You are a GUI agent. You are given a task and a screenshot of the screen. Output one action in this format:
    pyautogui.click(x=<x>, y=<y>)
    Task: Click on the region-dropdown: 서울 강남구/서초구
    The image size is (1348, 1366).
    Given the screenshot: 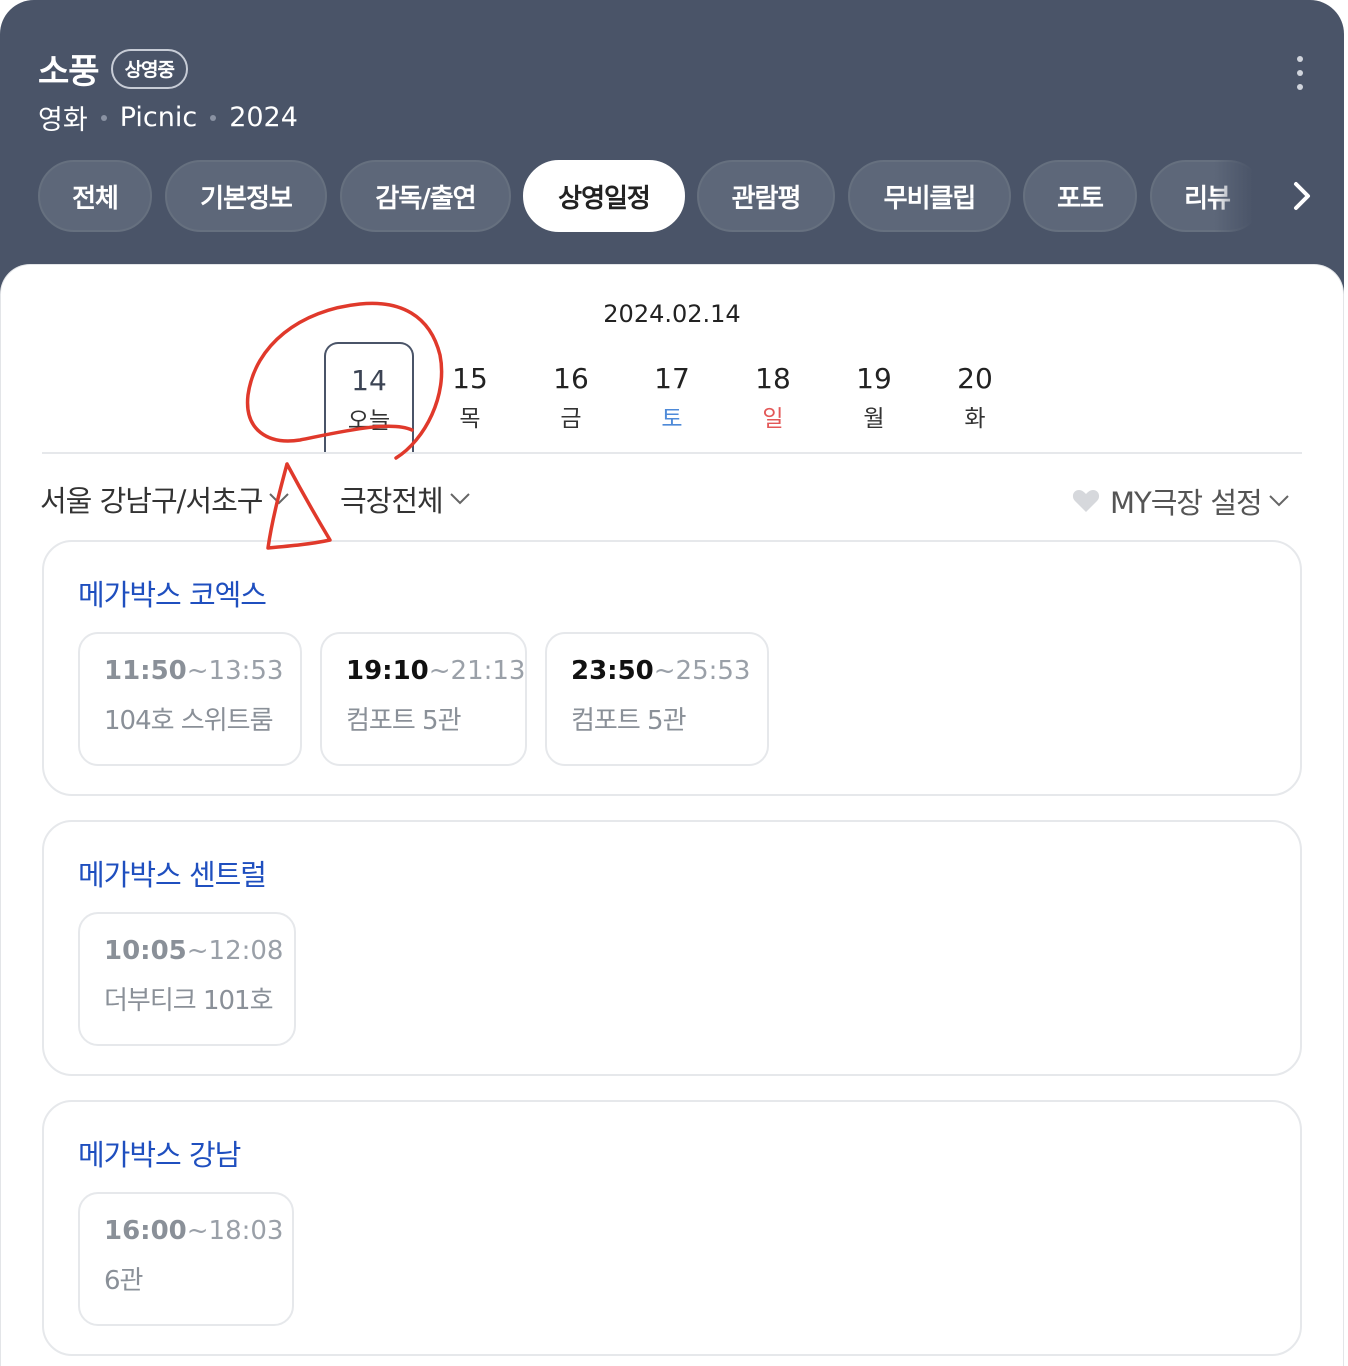 What is the action you would take?
    pyautogui.click(x=165, y=499)
    